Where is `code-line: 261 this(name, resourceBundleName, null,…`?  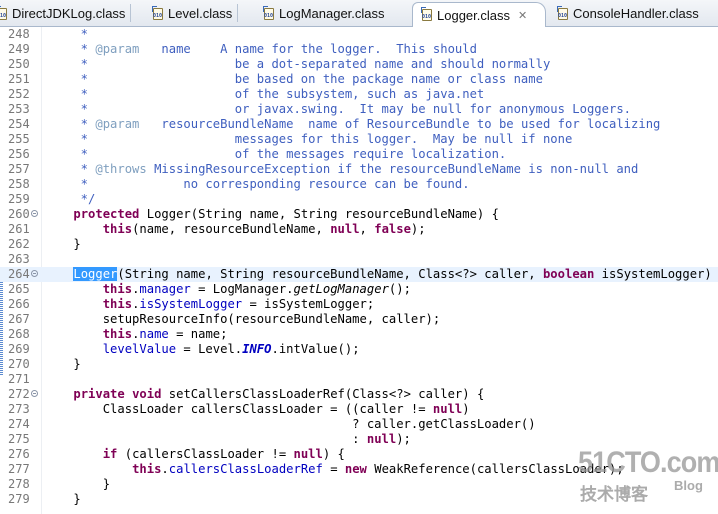 code-line: 261 this(name, resourceBundleName, null,… is located at coordinates (359, 229).